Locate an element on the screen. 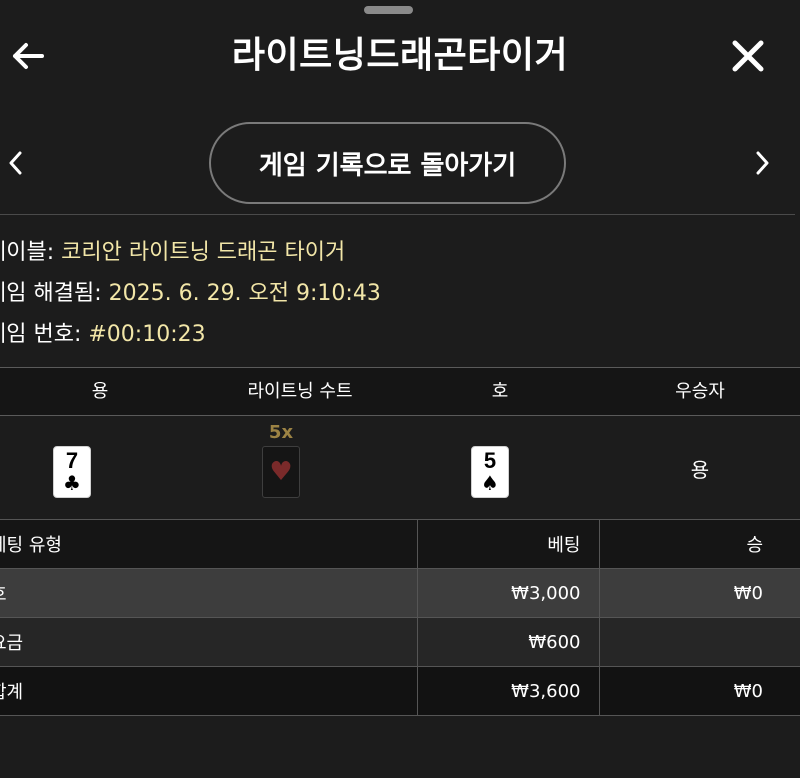 The width and height of the screenshot is (800, 778). history-nav: 게임 기록으로 돌아가기 is located at coordinates (400, 163).